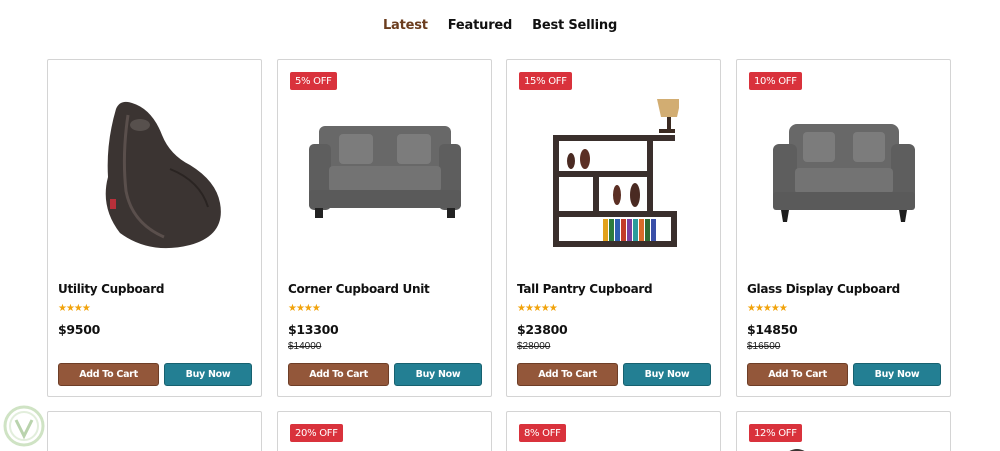  I want to click on discount-badge: 8% OFF, so click(542, 433).